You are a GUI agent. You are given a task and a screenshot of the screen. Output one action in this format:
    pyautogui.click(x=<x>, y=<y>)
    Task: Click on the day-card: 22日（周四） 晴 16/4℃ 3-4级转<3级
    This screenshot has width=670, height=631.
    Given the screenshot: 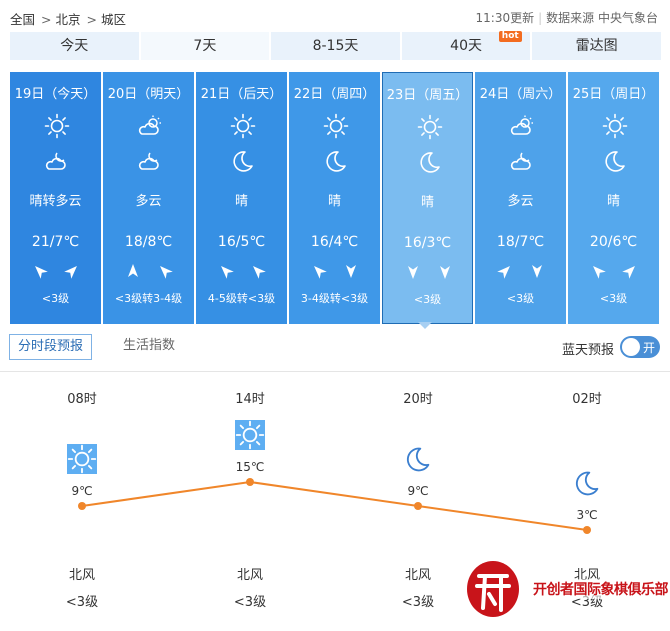 What is the action you would take?
    pyautogui.click(x=334, y=198)
    